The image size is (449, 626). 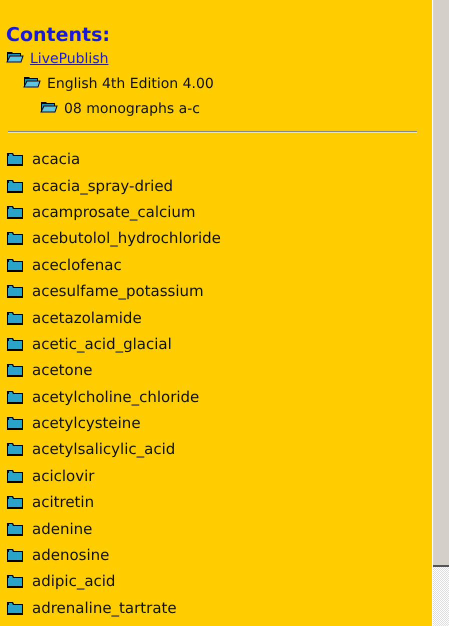 What do you see at coordinates (114, 211) in the screenshot?
I see `monograph-folder: acamprosate_calcium` at bounding box center [114, 211].